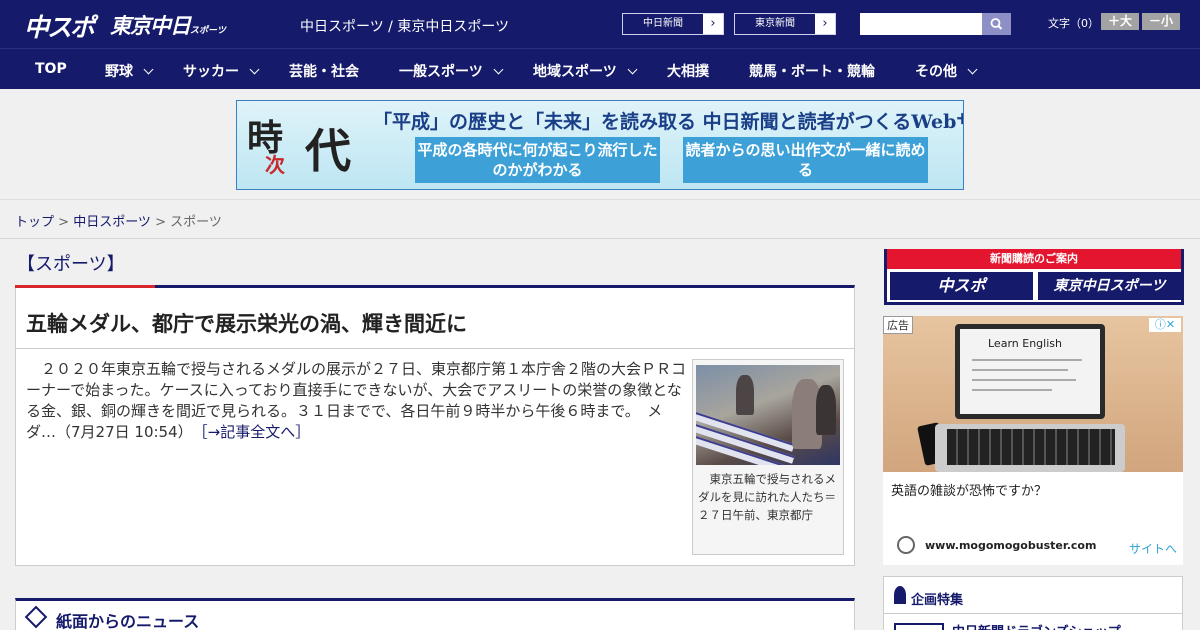  What do you see at coordinates (34, 222) in the screenshot?
I see `breadcrumb-home: トップ` at bounding box center [34, 222].